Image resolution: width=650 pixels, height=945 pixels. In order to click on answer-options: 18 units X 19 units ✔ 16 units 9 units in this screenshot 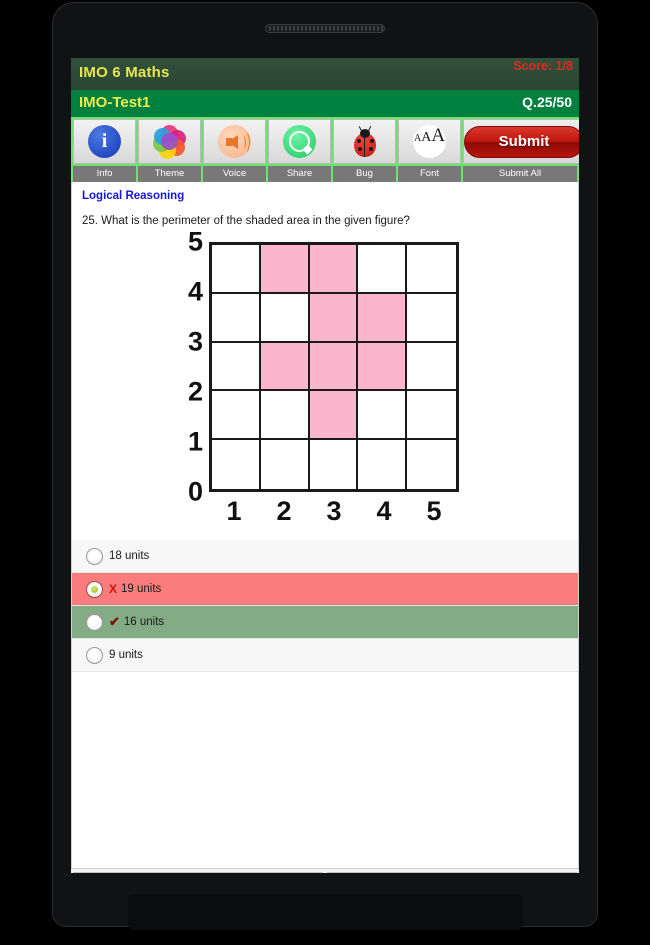, I will do `click(325, 606)`.